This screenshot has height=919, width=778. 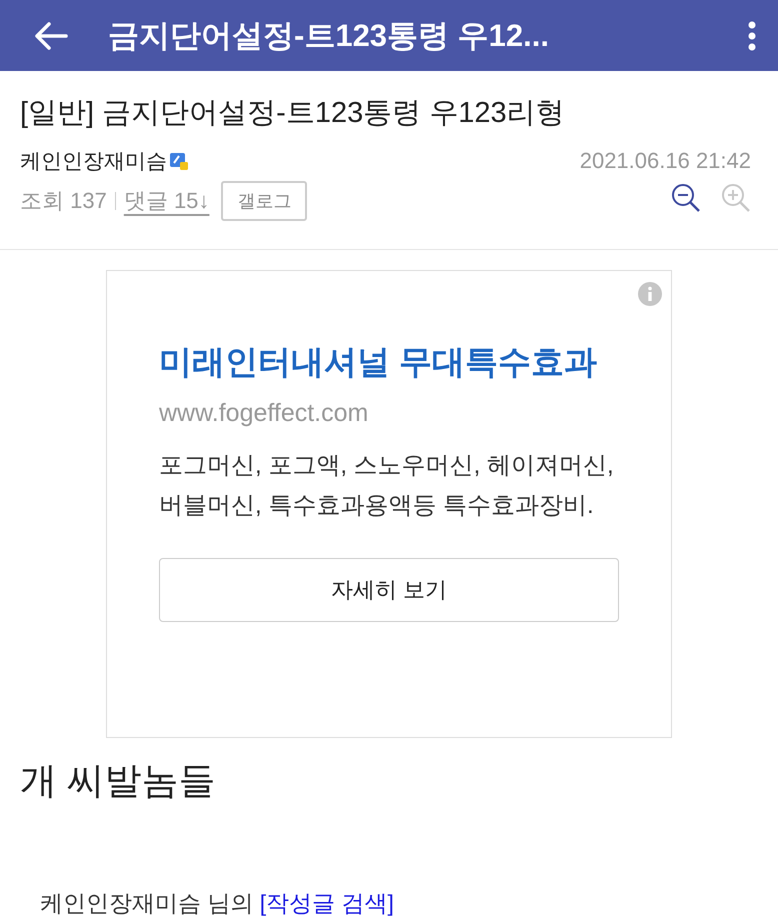 I want to click on zoom-out-icon, so click(x=686, y=198).